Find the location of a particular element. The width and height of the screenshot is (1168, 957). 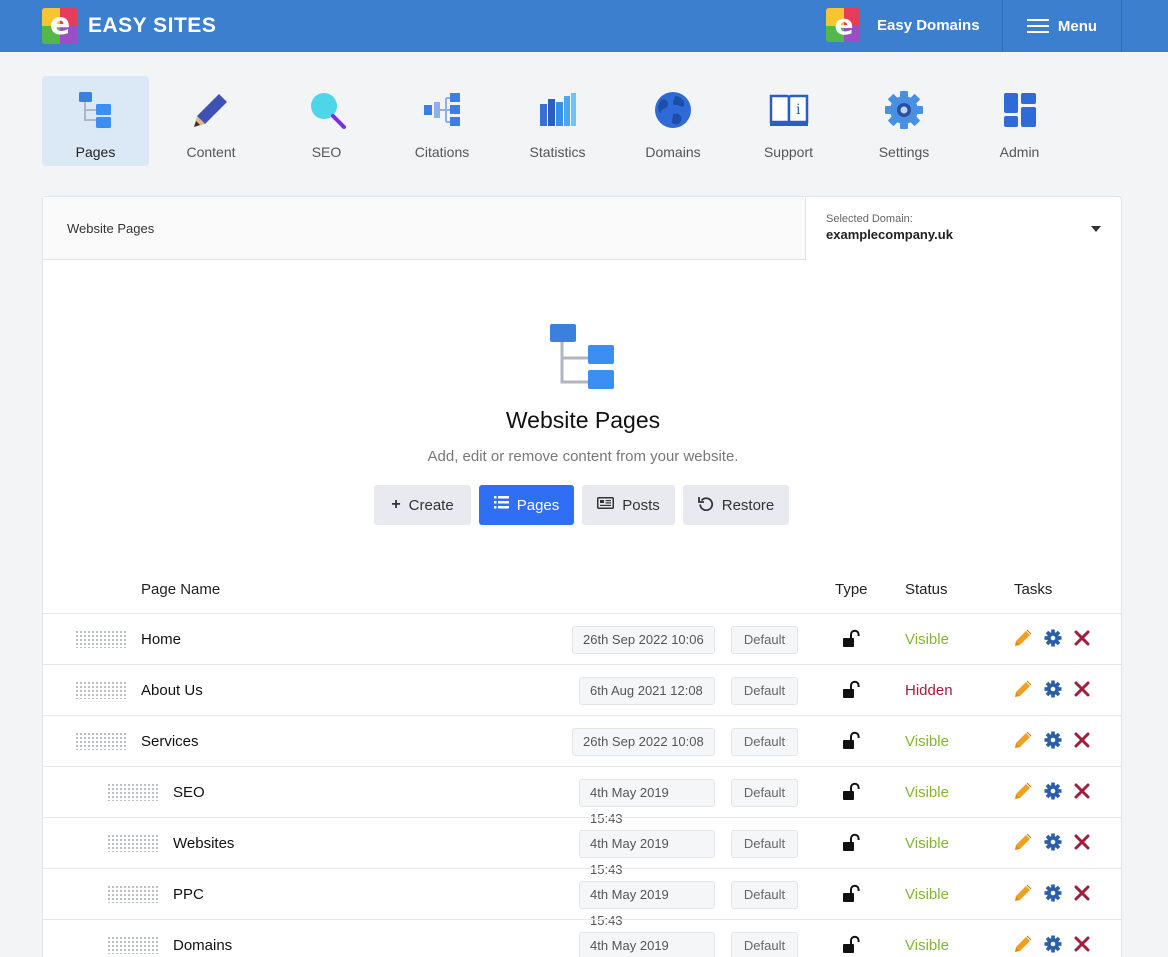

create-button-label: Create is located at coordinates (431, 505).